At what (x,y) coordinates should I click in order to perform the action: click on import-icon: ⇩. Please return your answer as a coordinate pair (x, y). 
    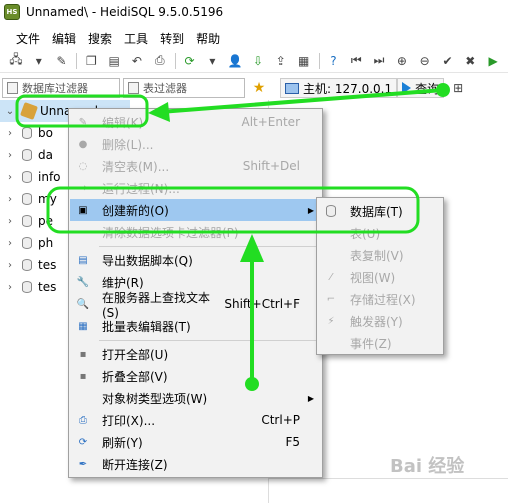
    Looking at the image, I should click on (258, 61).